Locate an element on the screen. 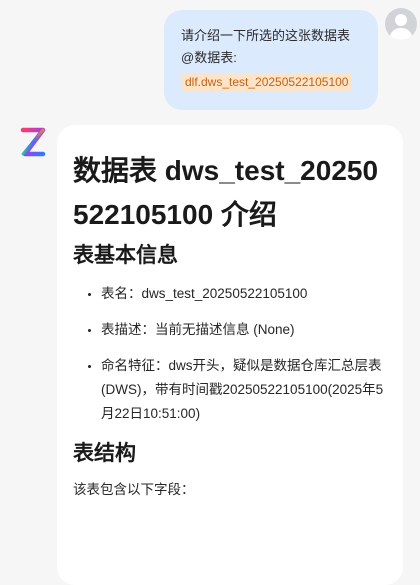  structure-intro-text: 该表包含以下字段： is located at coordinates (134, 489).